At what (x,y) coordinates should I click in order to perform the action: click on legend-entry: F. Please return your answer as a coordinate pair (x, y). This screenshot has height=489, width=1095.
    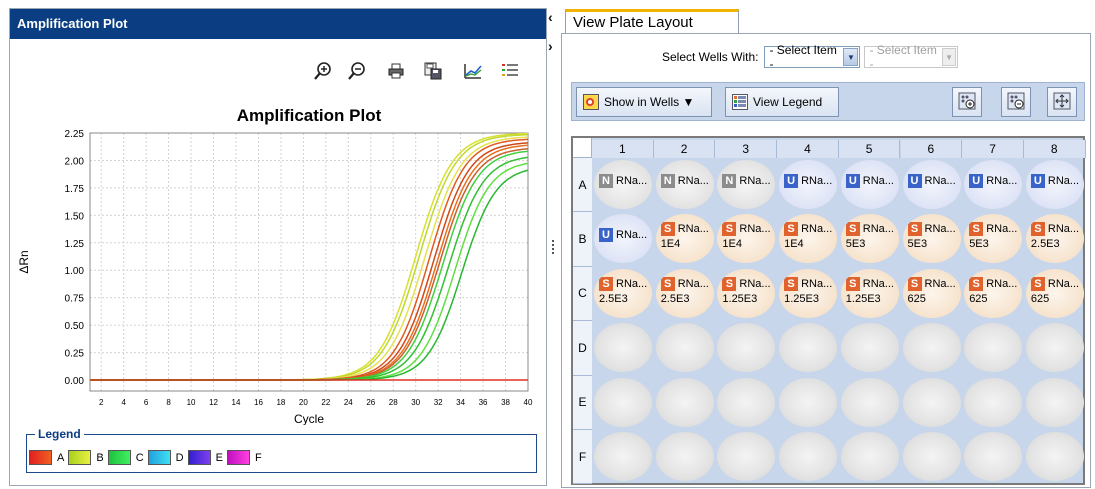
    Looking at the image, I should click on (244, 457).